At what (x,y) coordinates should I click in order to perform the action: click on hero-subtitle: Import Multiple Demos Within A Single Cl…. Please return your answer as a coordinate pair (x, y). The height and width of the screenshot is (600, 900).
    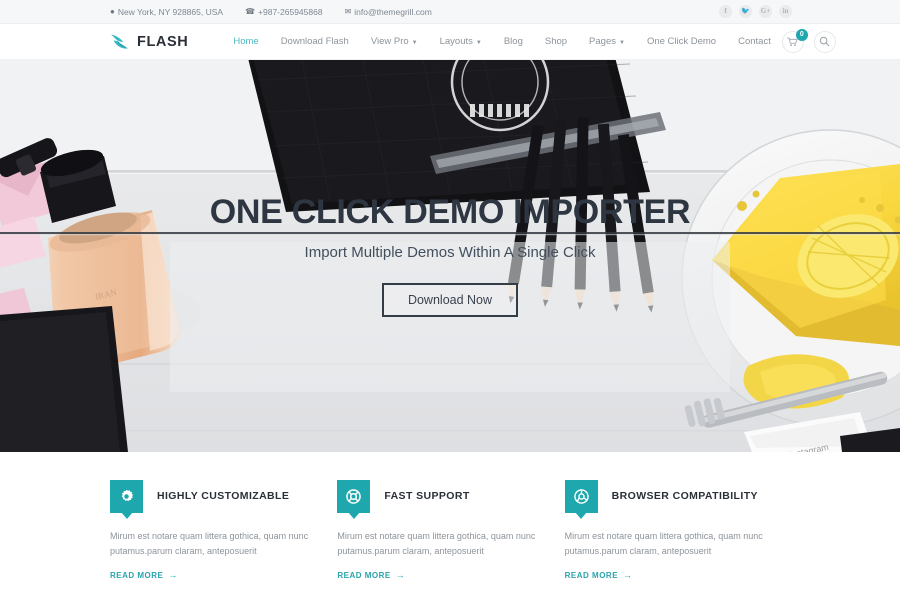
    Looking at the image, I should click on (450, 253).